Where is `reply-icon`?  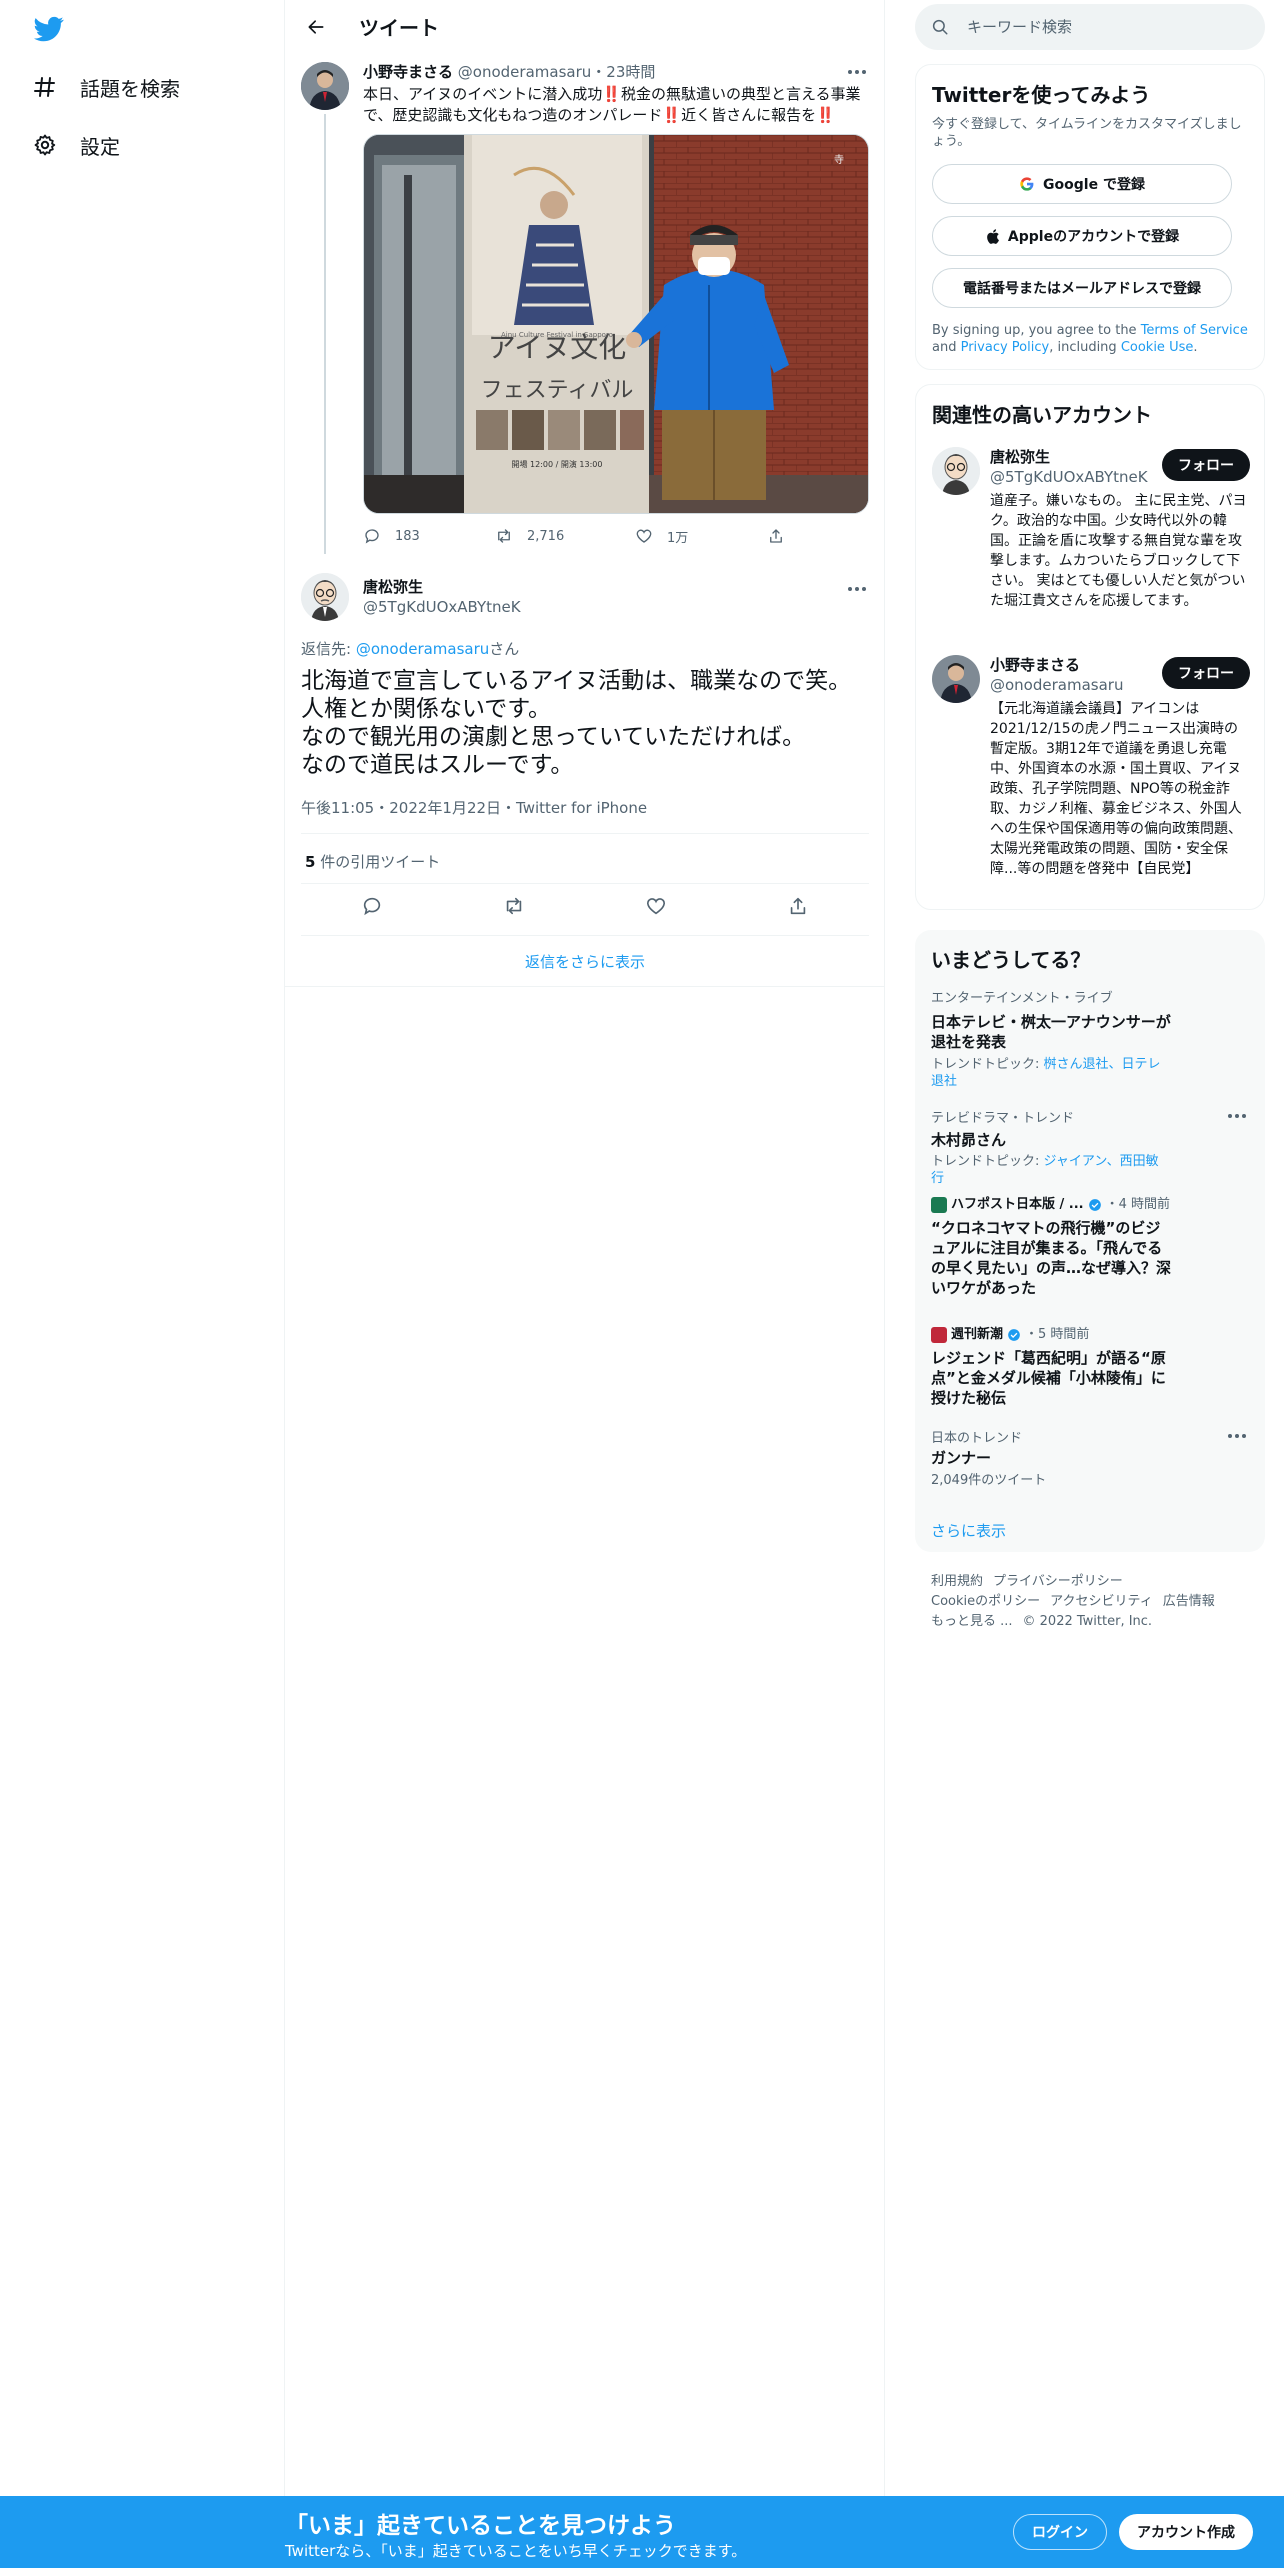
reply-icon is located at coordinates (372, 908).